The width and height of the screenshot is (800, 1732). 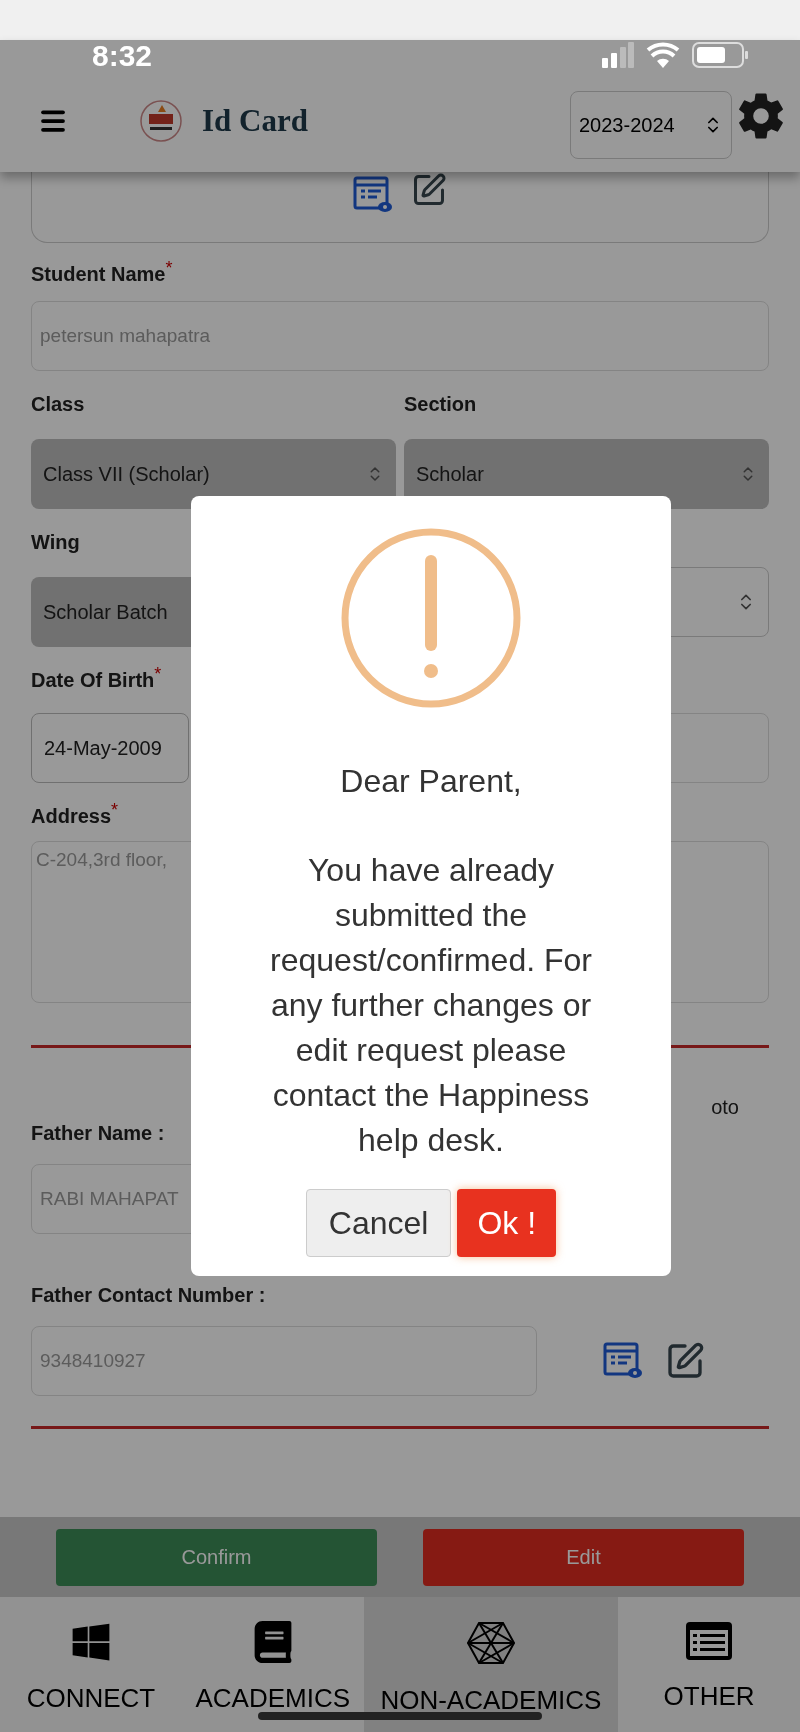 I want to click on dialog-message: You have already submitted the request/confirmed. For any further changes or edit request please contact the Happiness help desk., so click(x=431, y=1005).